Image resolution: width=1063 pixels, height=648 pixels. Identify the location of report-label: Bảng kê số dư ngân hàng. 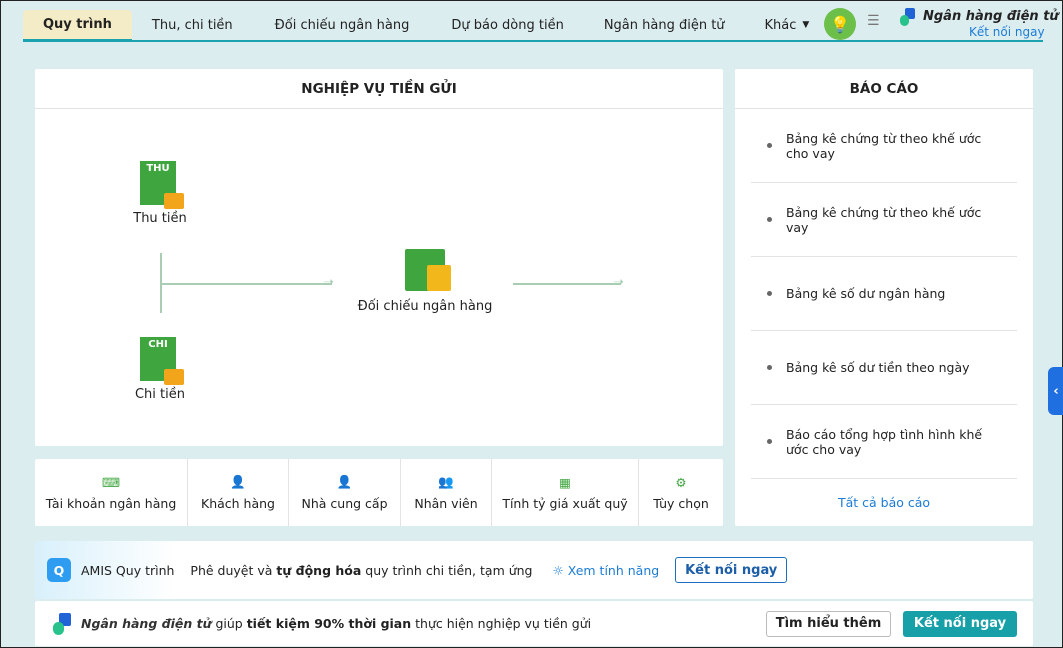
(866, 293).